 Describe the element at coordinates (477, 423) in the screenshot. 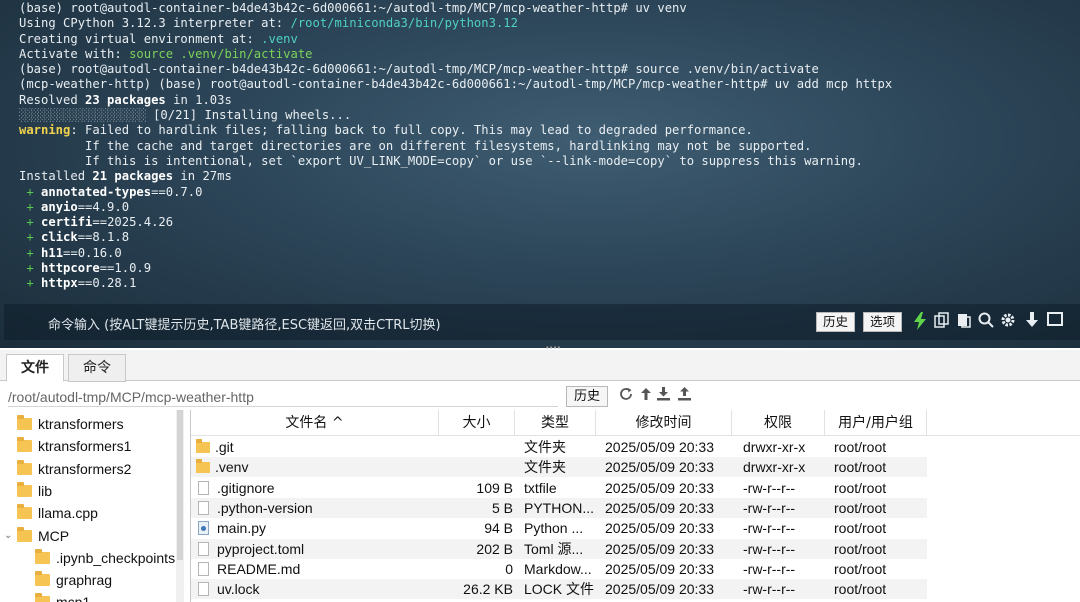

I see `column-header: 大小` at that location.